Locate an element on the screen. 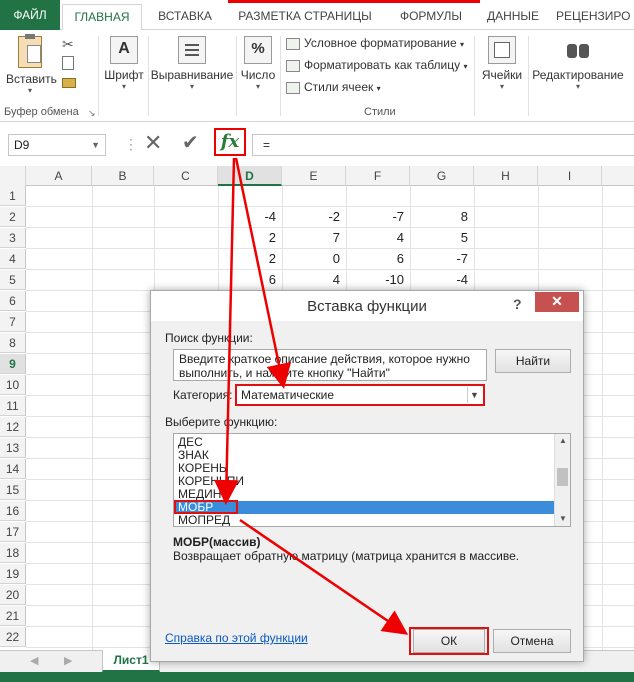 This screenshot has width=634, height=682. formula-input: = is located at coordinates (443, 145).